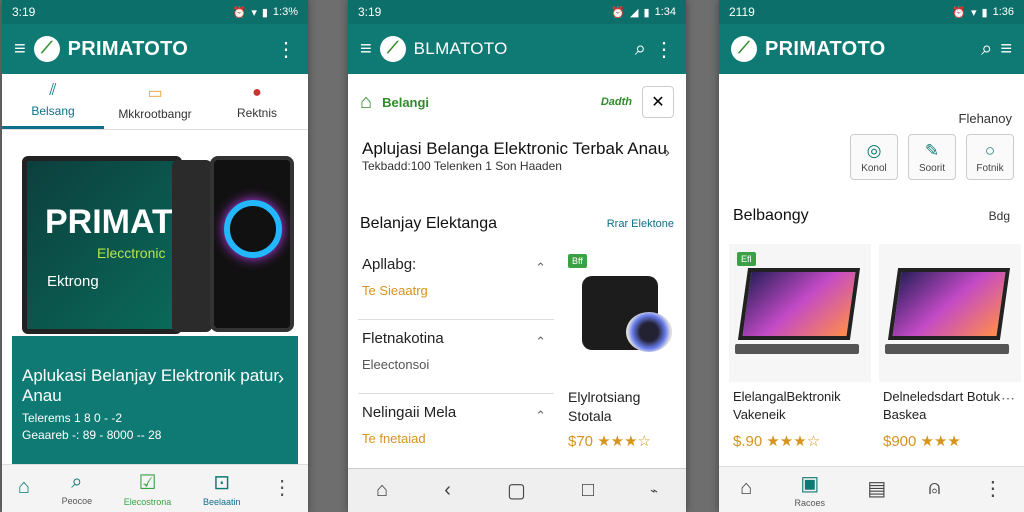 Image resolution: width=1024 pixels, height=512 pixels. I want to click on tablet-image: PRIMAT Elecctronic Ektrong, so click(102, 245).